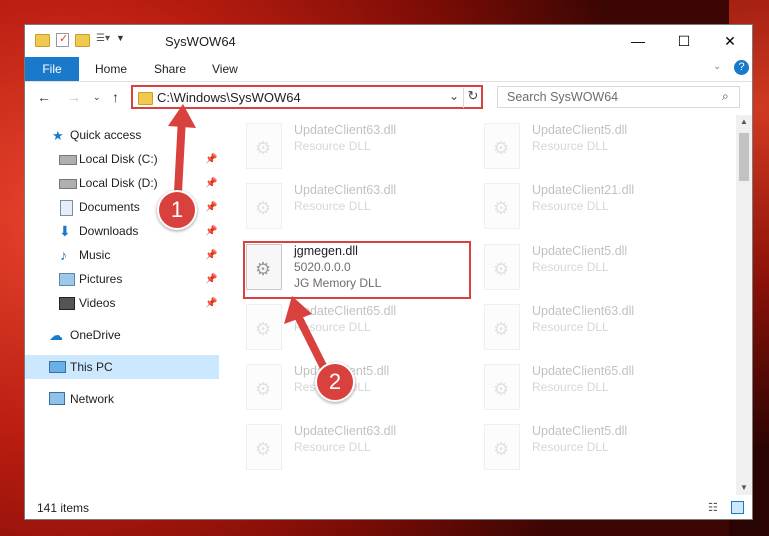  What do you see at coordinates (248, 238) in the screenshot?
I see `annotation-arrows` at bounding box center [248, 238].